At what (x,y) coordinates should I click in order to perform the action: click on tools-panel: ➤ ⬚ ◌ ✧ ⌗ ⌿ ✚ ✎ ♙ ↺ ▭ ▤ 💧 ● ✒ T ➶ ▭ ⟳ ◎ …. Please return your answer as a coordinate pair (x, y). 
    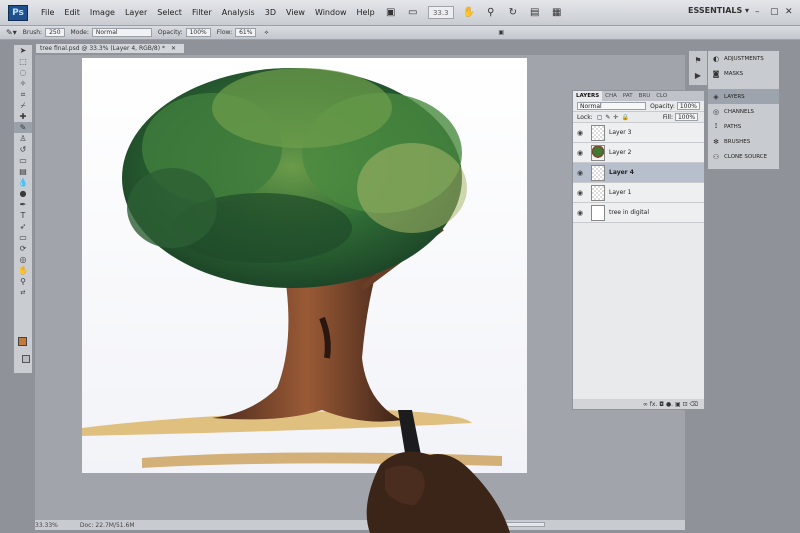
    Looking at the image, I should click on (23, 209).